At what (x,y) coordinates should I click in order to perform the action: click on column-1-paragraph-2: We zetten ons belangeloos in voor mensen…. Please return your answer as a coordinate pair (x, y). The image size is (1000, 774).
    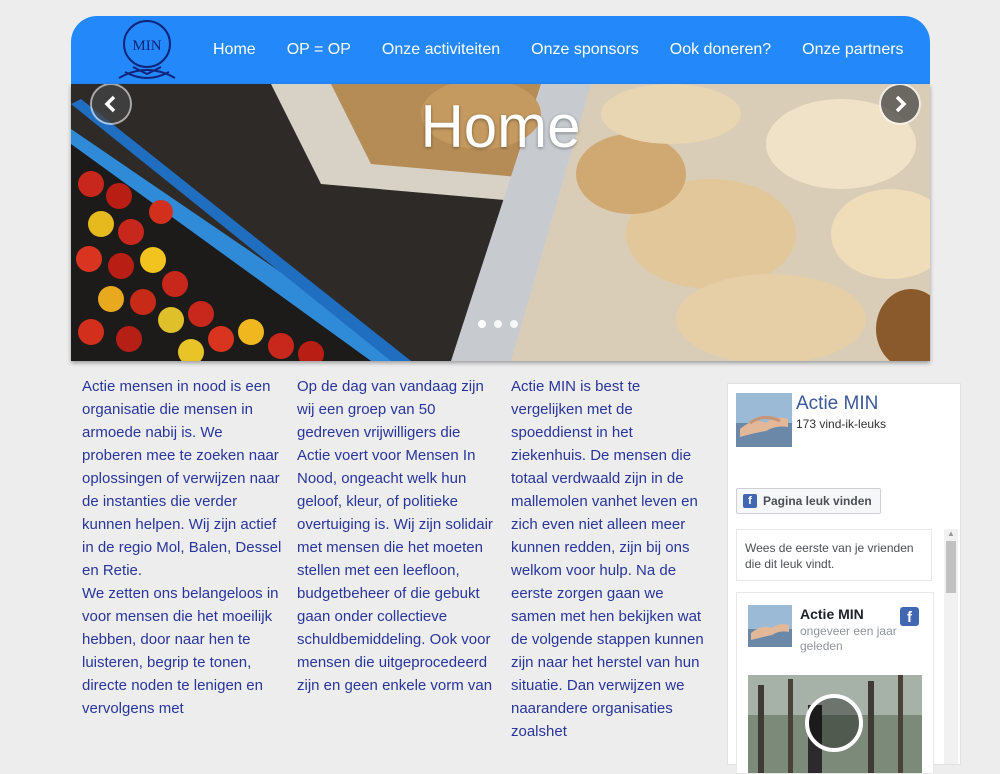
    Looking at the image, I should click on (180, 651).